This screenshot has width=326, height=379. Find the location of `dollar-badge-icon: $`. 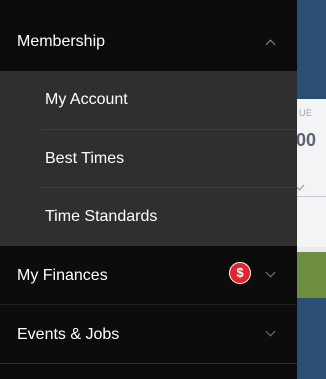

dollar-badge-icon: $ is located at coordinates (240, 273).